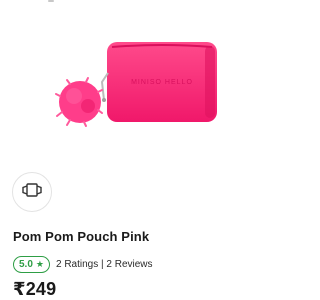  Describe the element at coordinates (79, 102) in the screenshot. I see `pom-pom` at that location.